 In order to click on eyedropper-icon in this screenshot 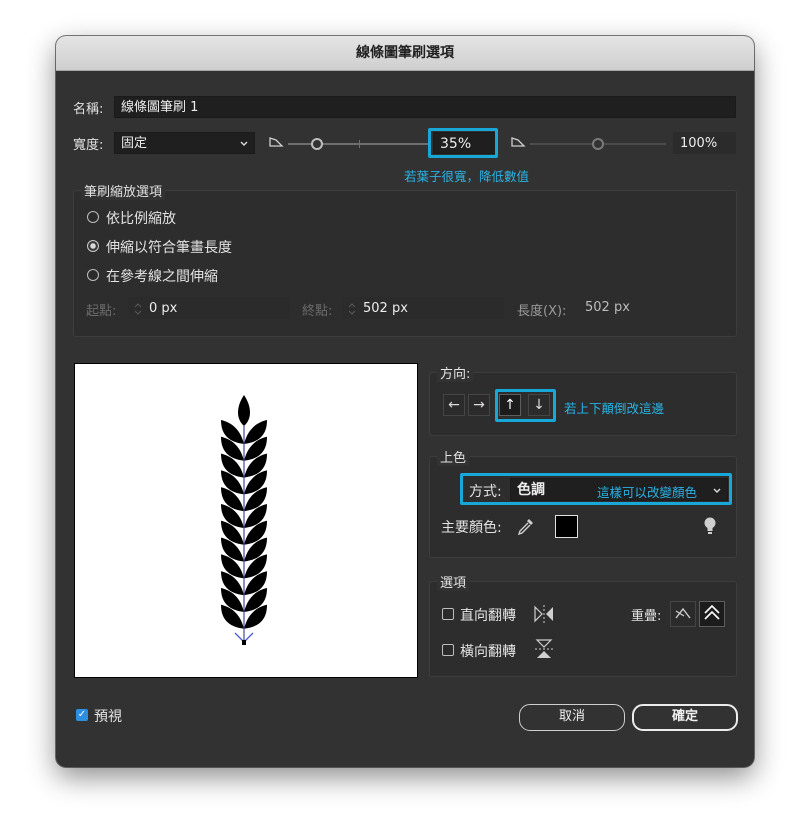, I will do `click(526, 526)`.